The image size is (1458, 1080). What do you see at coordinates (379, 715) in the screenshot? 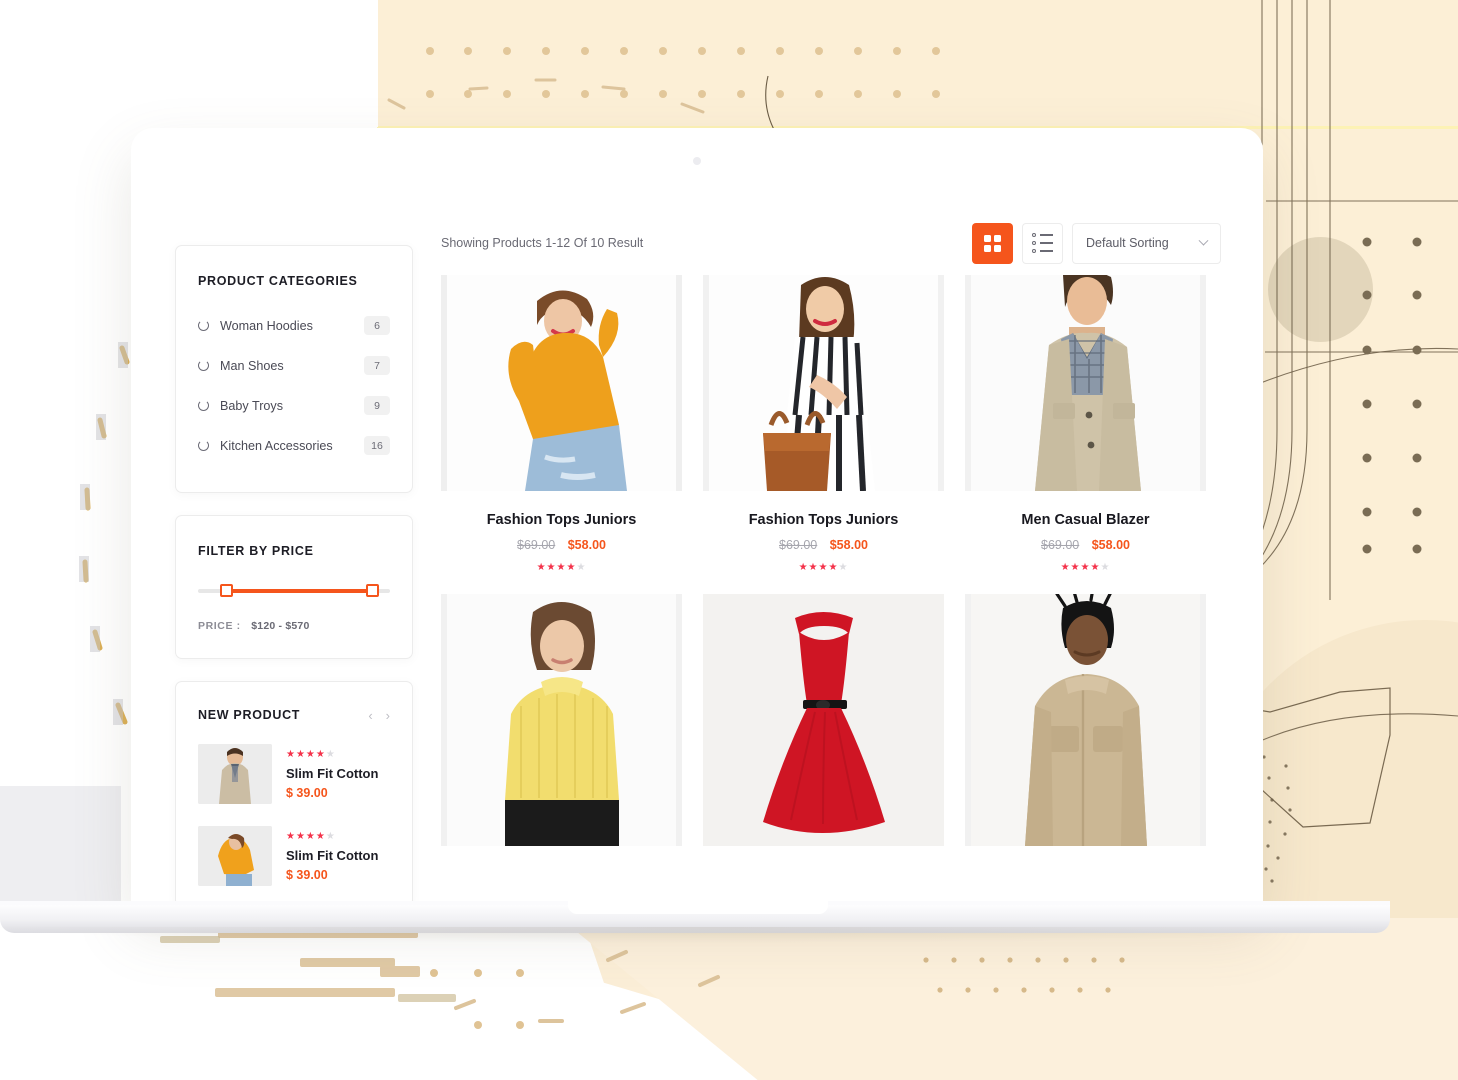
I see `new-product-nav: ‹ ›` at bounding box center [379, 715].